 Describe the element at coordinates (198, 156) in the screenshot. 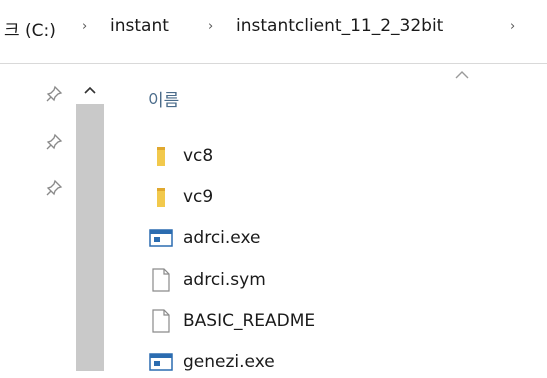

I see `file-name: vc8` at that location.